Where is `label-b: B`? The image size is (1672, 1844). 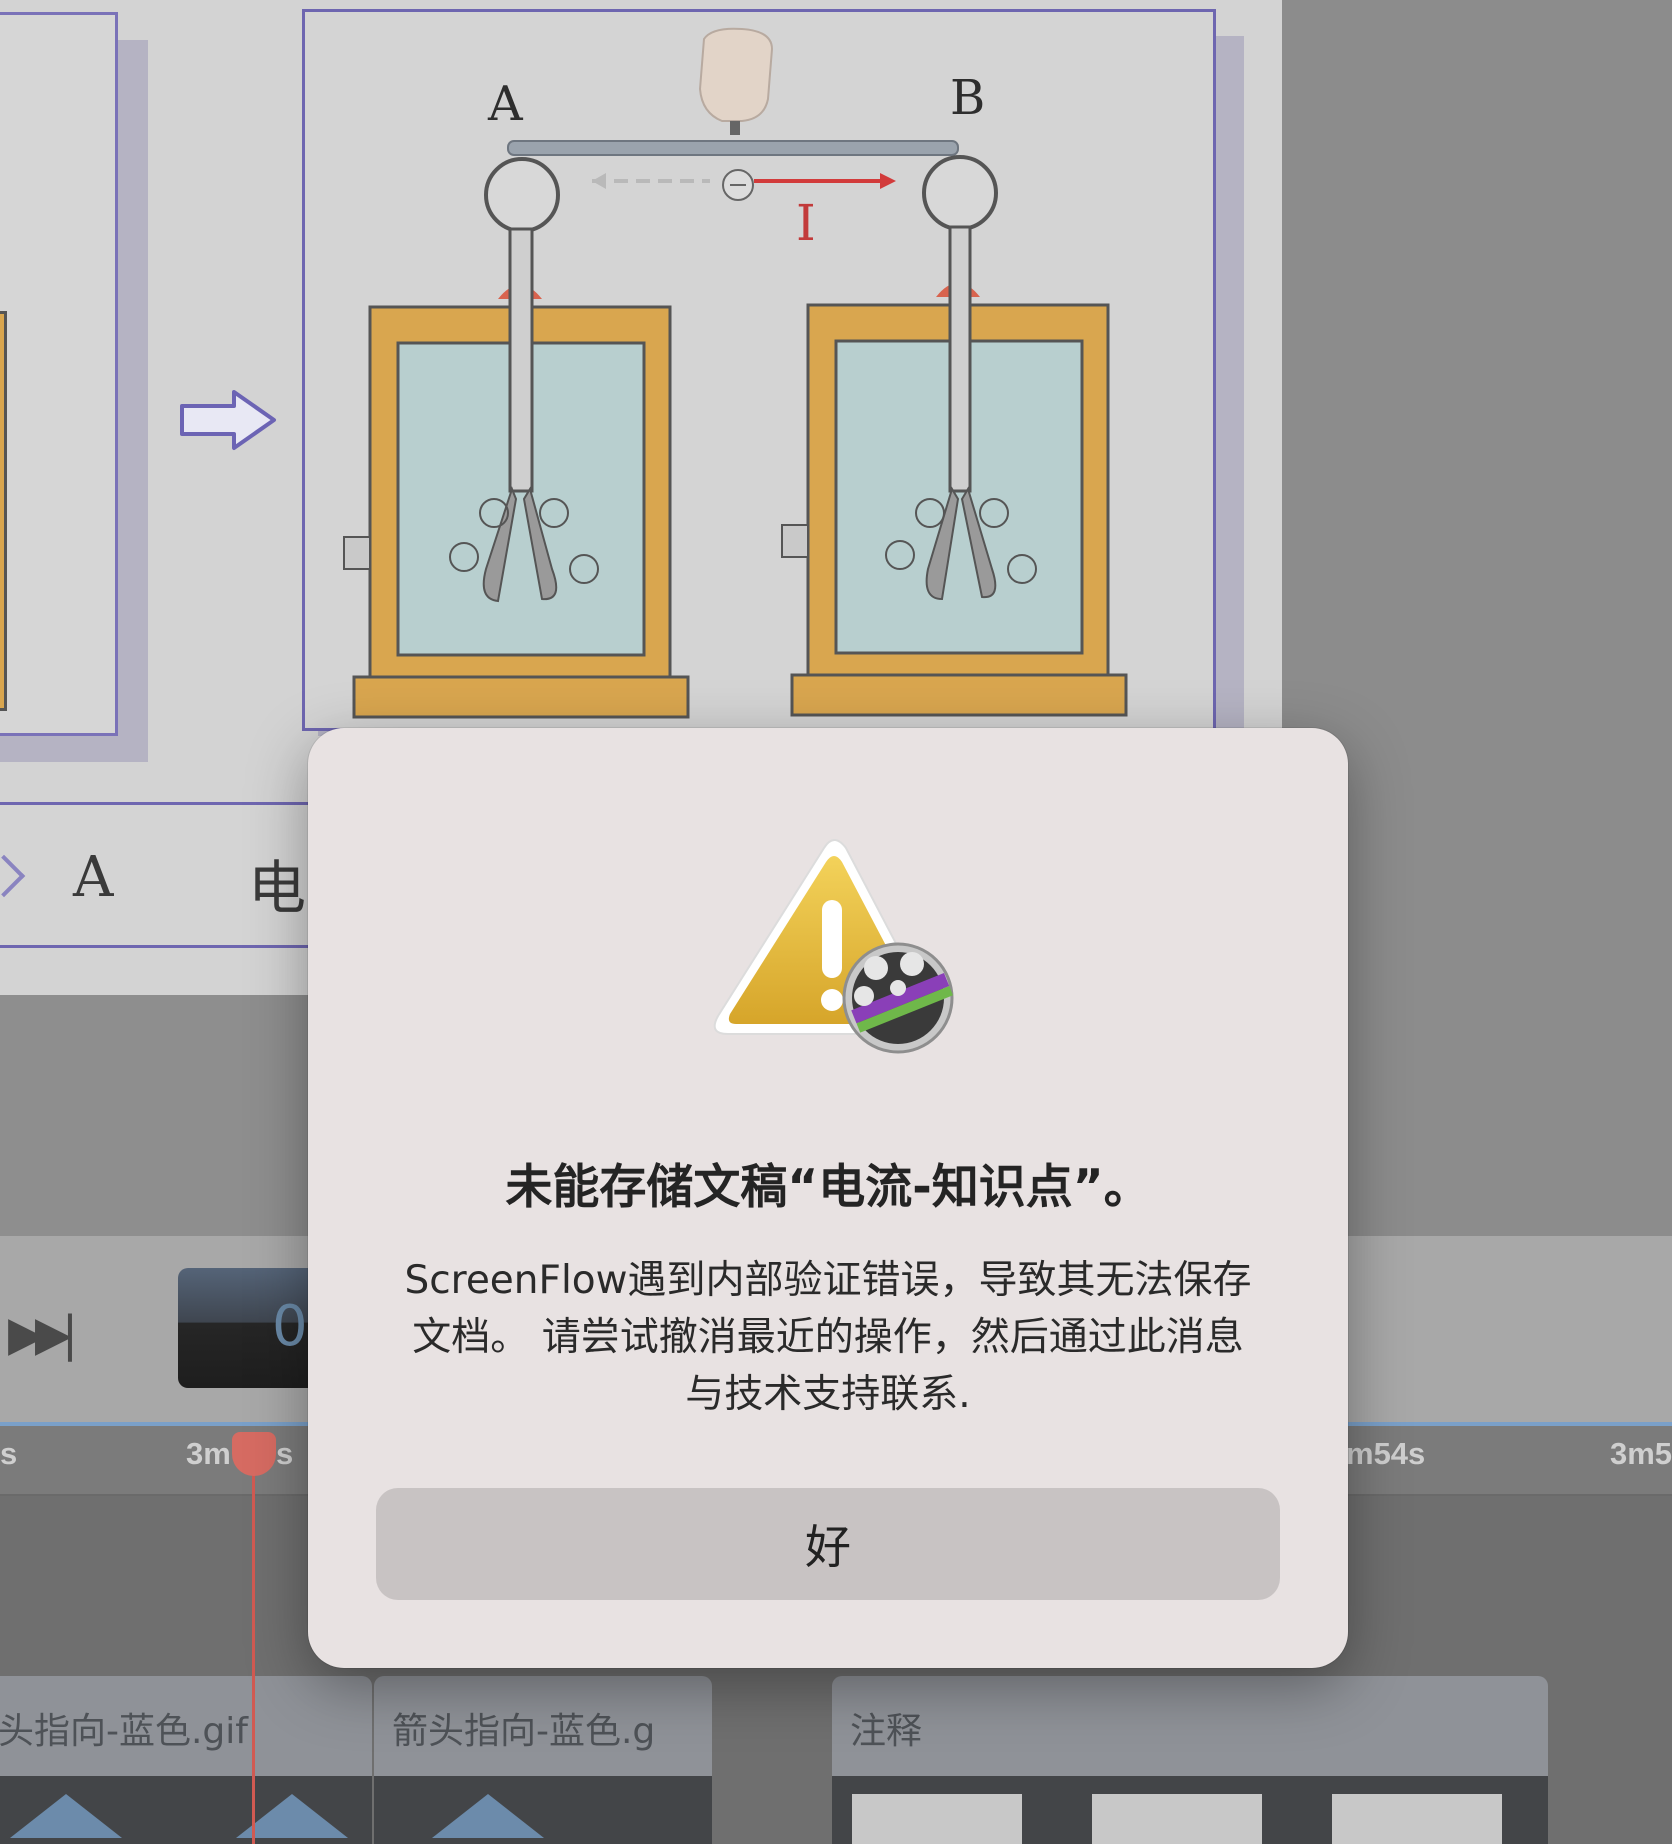 label-b: B is located at coordinates (968, 98).